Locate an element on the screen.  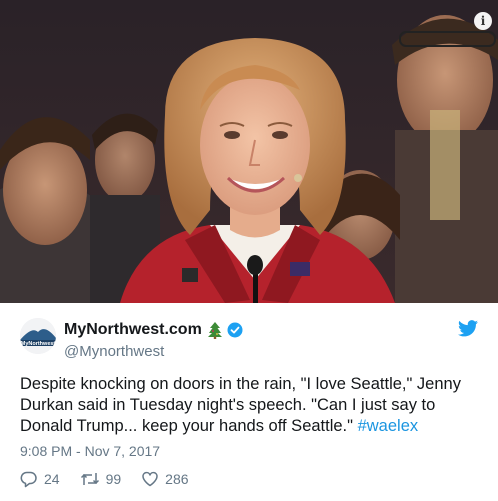
author-name-row: MyNorthwest.com is located at coordinates (153, 330).